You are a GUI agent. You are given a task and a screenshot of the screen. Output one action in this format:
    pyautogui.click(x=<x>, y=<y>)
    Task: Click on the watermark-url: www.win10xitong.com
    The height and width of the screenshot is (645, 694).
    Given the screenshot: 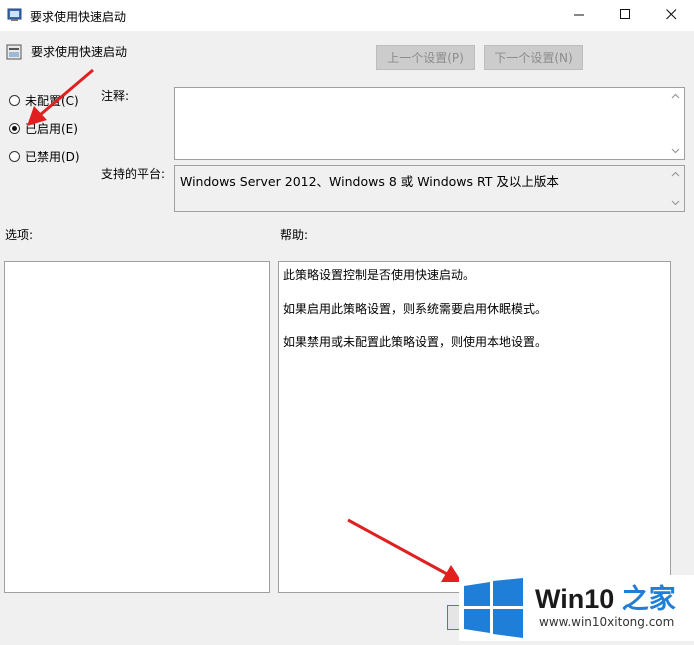 What is the action you would take?
    pyautogui.click(x=607, y=622)
    